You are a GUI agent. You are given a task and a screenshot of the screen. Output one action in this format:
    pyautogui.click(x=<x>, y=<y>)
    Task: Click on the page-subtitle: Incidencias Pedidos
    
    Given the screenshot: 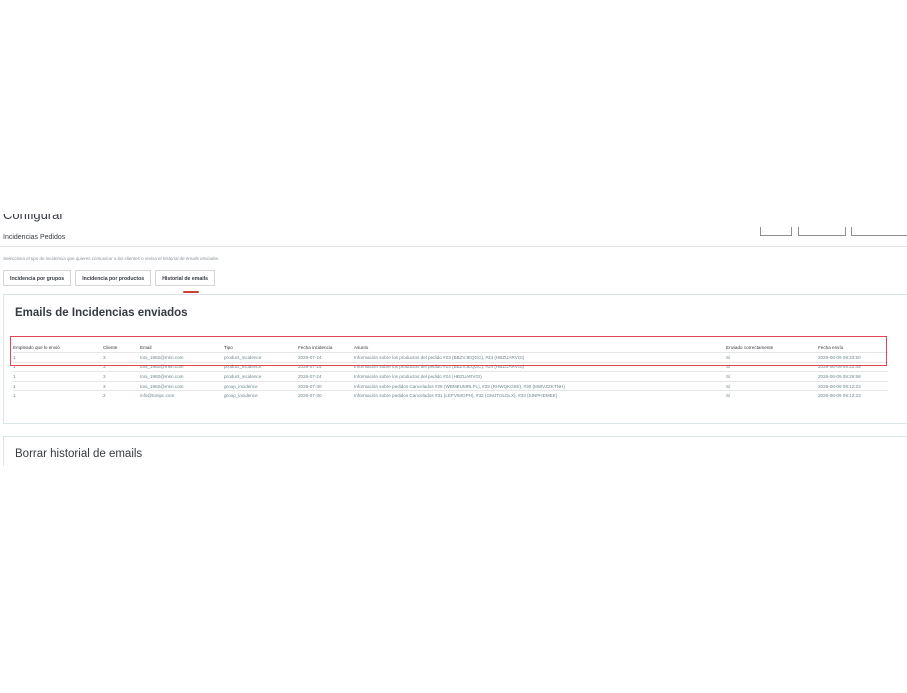 What is the action you would take?
    pyautogui.click(x=34, y=237)
    